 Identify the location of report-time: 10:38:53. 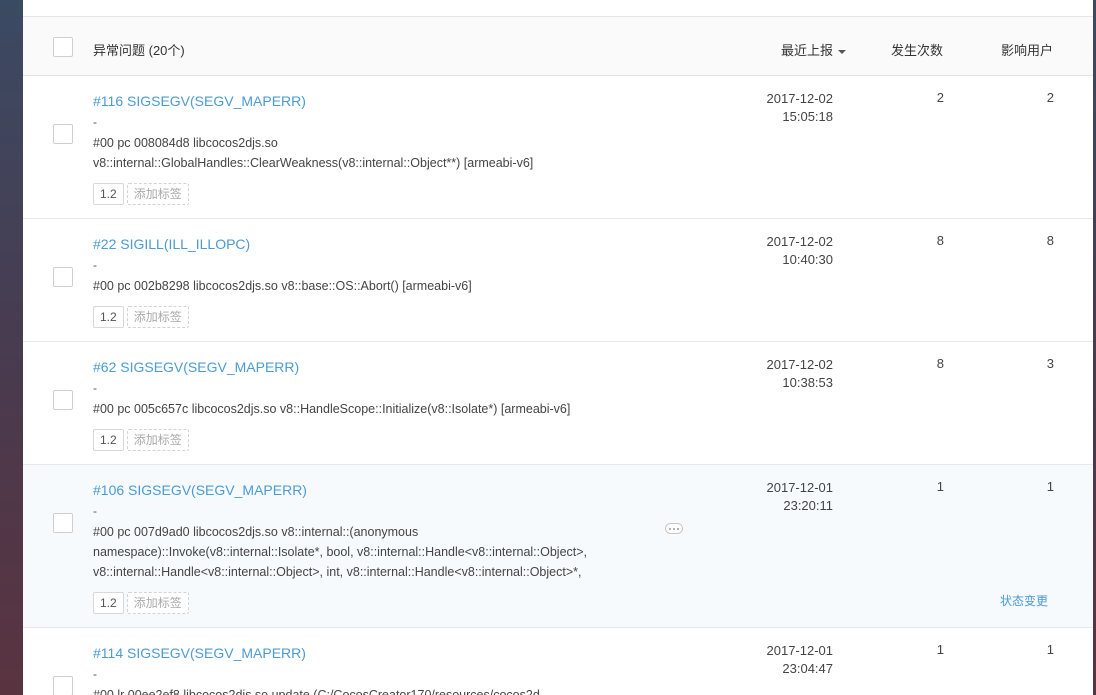
(807, 382).